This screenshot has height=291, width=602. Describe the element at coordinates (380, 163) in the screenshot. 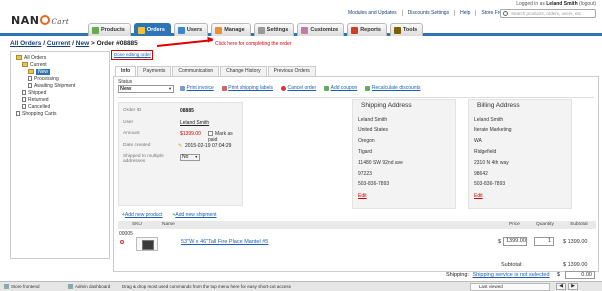

I see `address-line: 11480 SW 92nd ave` at that location.